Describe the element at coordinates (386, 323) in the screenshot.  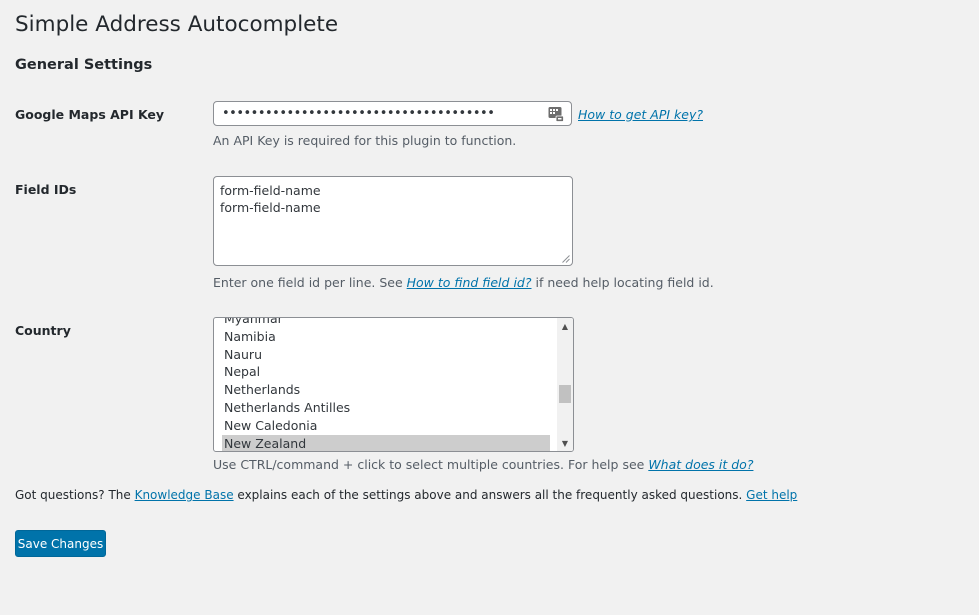
I see `country-option: Myanmar` at that location.